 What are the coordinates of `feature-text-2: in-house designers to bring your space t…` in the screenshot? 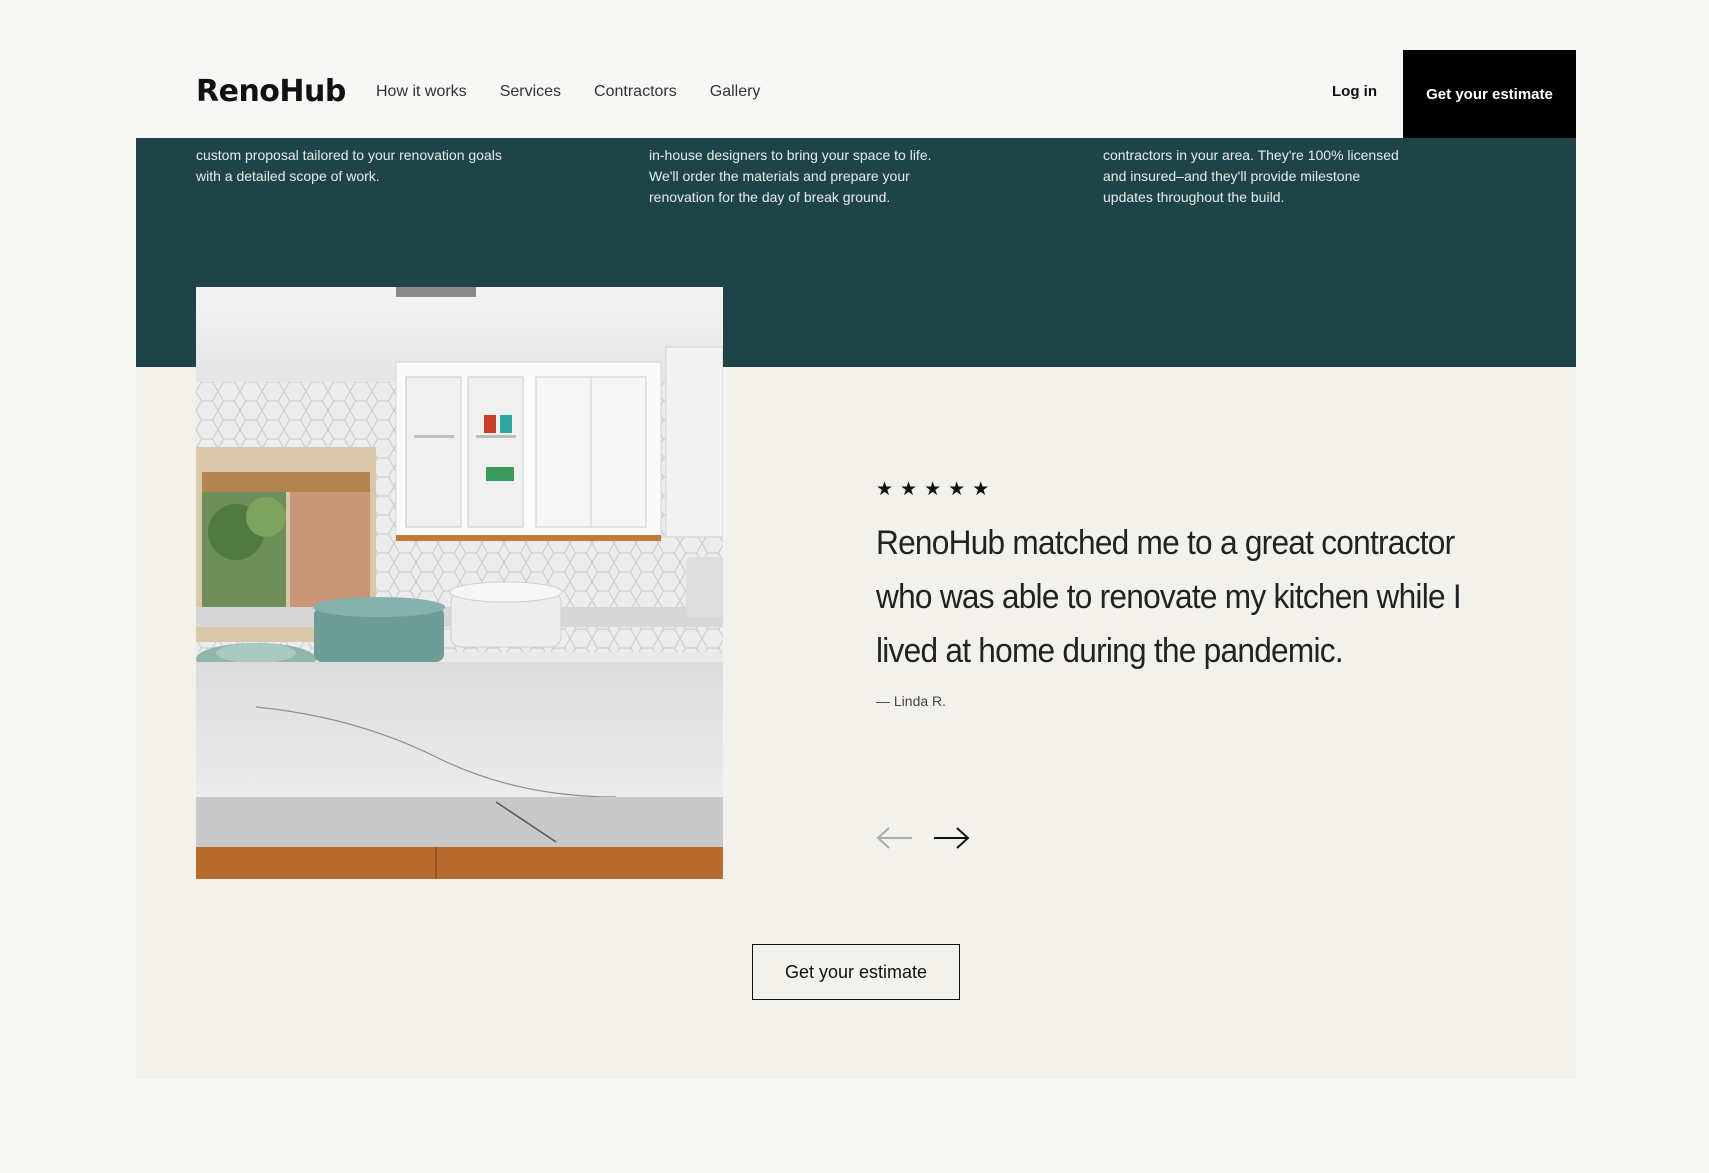 It's located at (790, 176).